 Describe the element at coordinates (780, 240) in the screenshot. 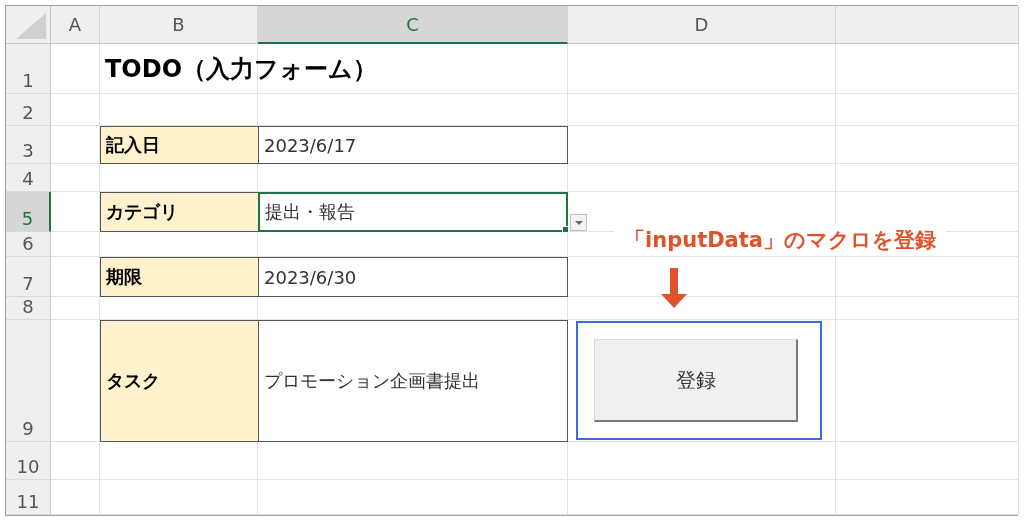

I see `annotation-text: 「inputData」のマクロを登録` at that location.